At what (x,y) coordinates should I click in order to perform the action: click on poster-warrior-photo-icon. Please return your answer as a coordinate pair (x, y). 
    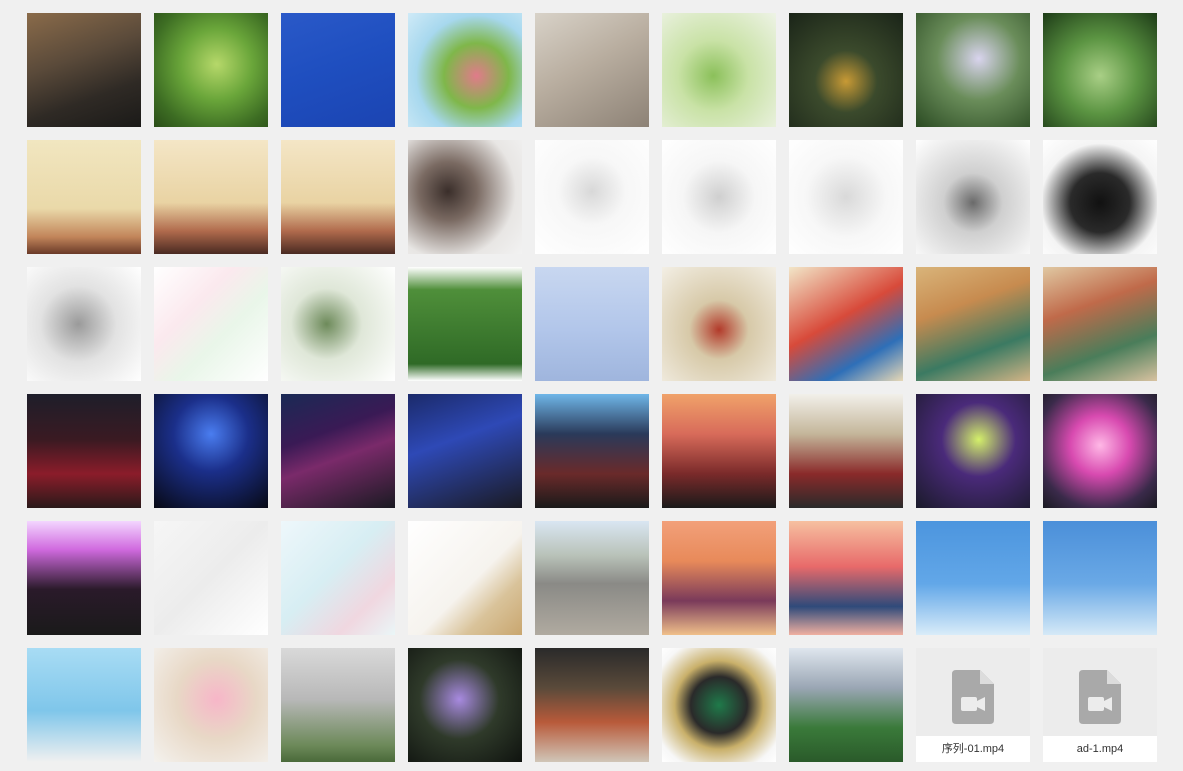
    Looking at the image, I should click on (84, 197).